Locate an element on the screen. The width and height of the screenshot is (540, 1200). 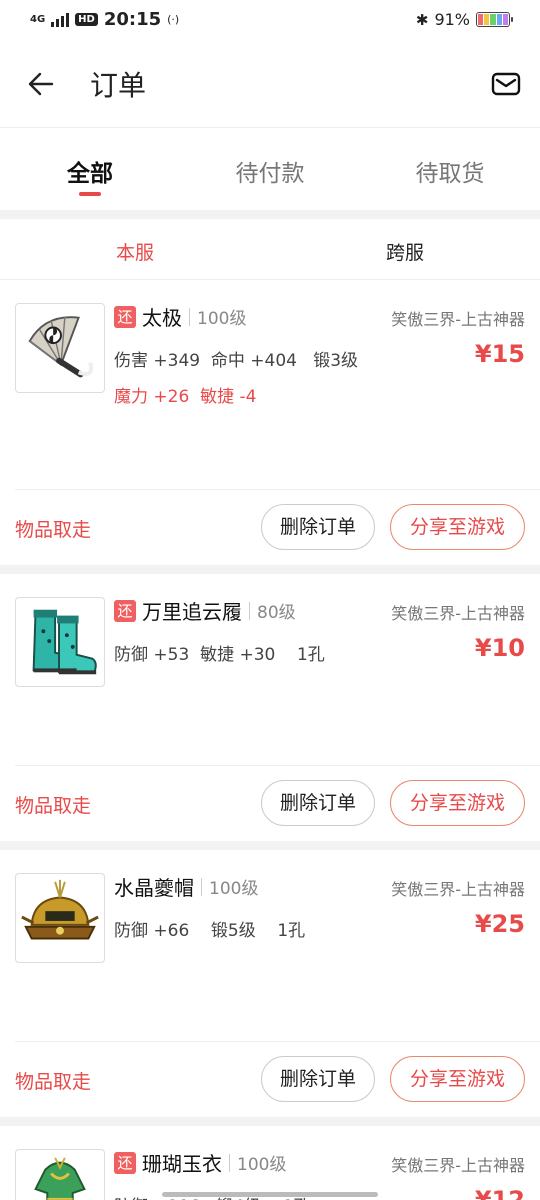
item-name: 珊瑚玉衣 is located at coordinates (182, 1164).